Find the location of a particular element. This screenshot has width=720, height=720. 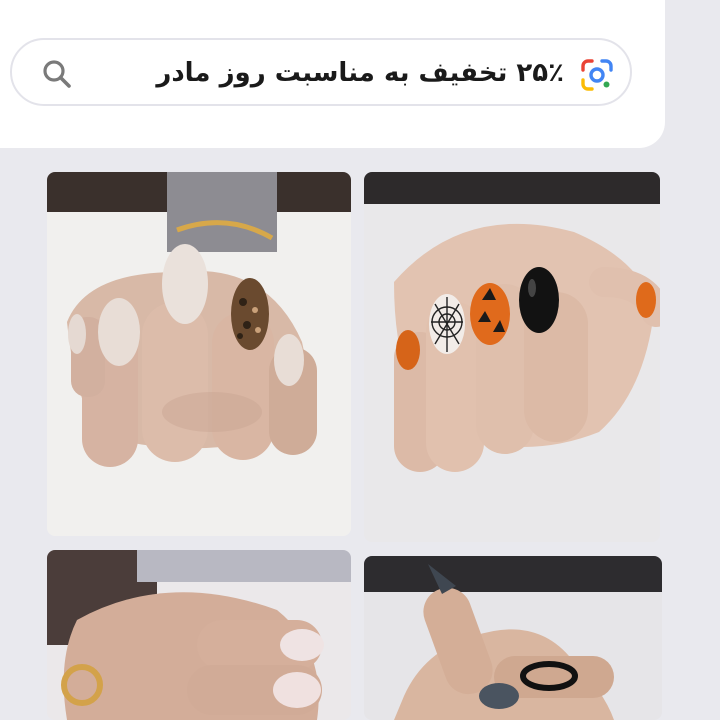

search-bar: ۲۵٪ تخفیف به مناسبت روز مادر is located at coordinates (321, 72).